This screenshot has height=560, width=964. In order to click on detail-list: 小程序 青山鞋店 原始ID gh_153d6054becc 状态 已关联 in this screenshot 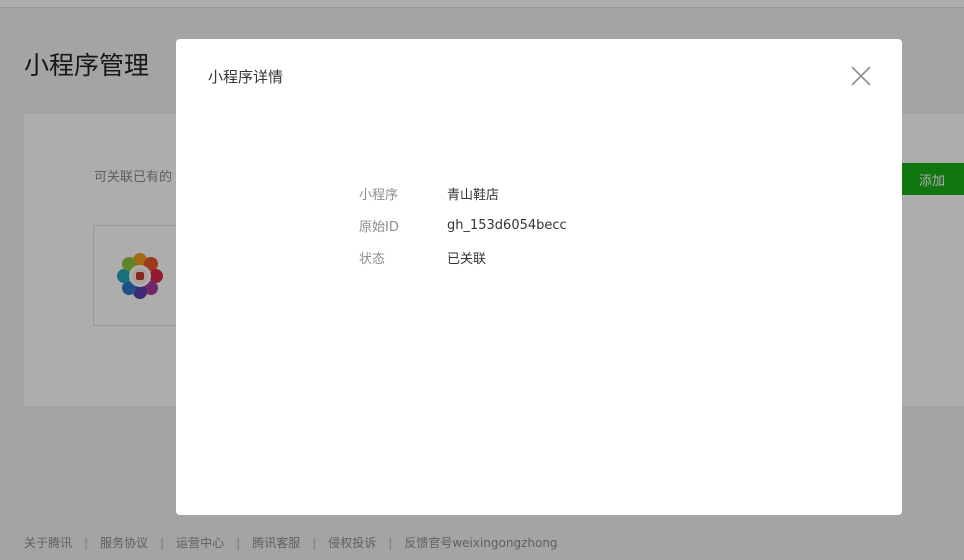, I will do `click(519, 225)`.